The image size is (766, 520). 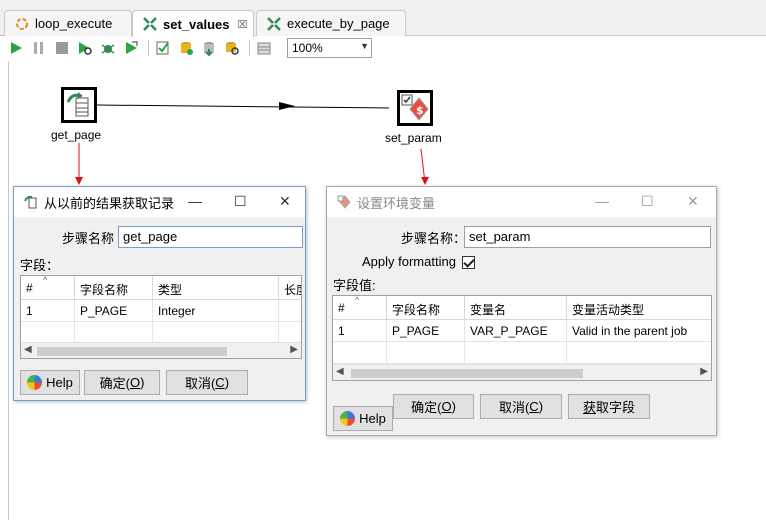 I want to click on fields-label: 字段值:, so click(x=354, y=285).